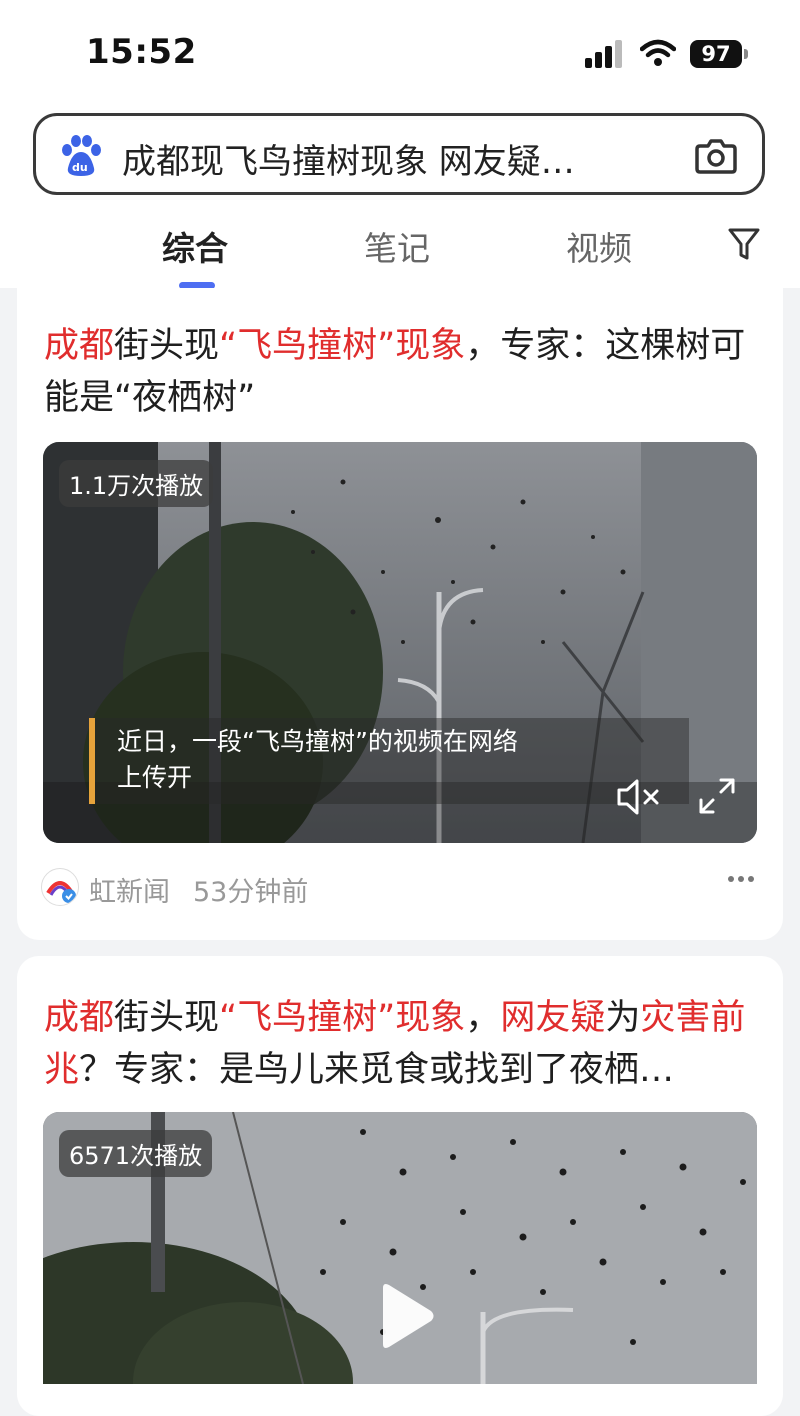 Image resolution: width=800 pixels, height=1416 pixels. Describe the element at coordinates (92, 761) in the screenshot. I see `subtitle-accent-bar` at that location.